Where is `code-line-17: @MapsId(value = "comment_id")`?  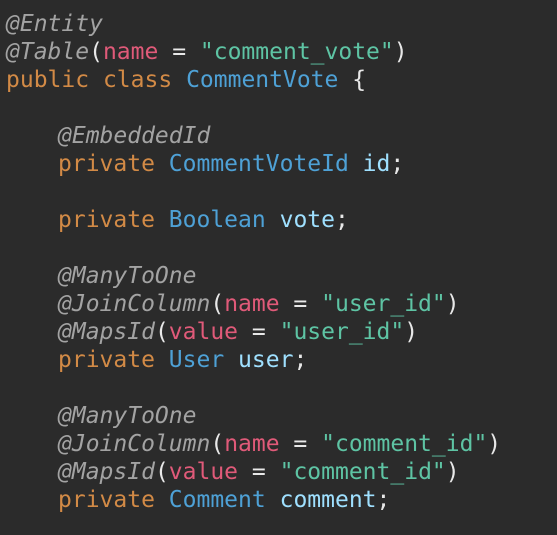
code-line-17: @MapsId(value = "comment_id") is located at coordinates (278, 472).